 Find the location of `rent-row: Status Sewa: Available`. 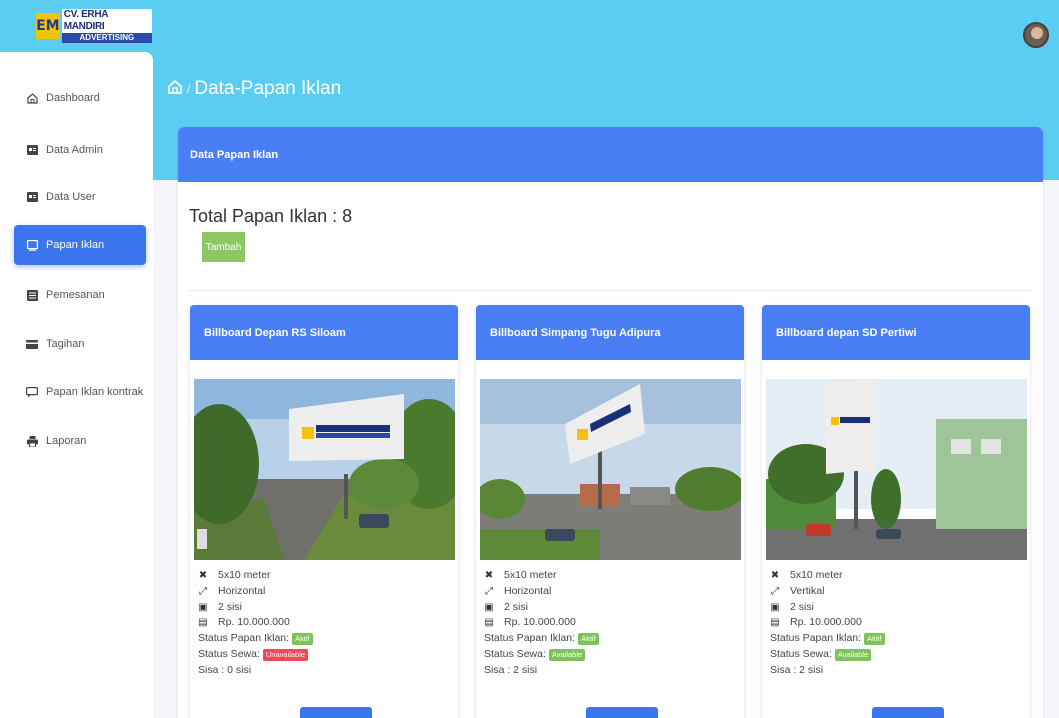

rent-row: Status Sewa: Available is located at coordinates (827, 655).